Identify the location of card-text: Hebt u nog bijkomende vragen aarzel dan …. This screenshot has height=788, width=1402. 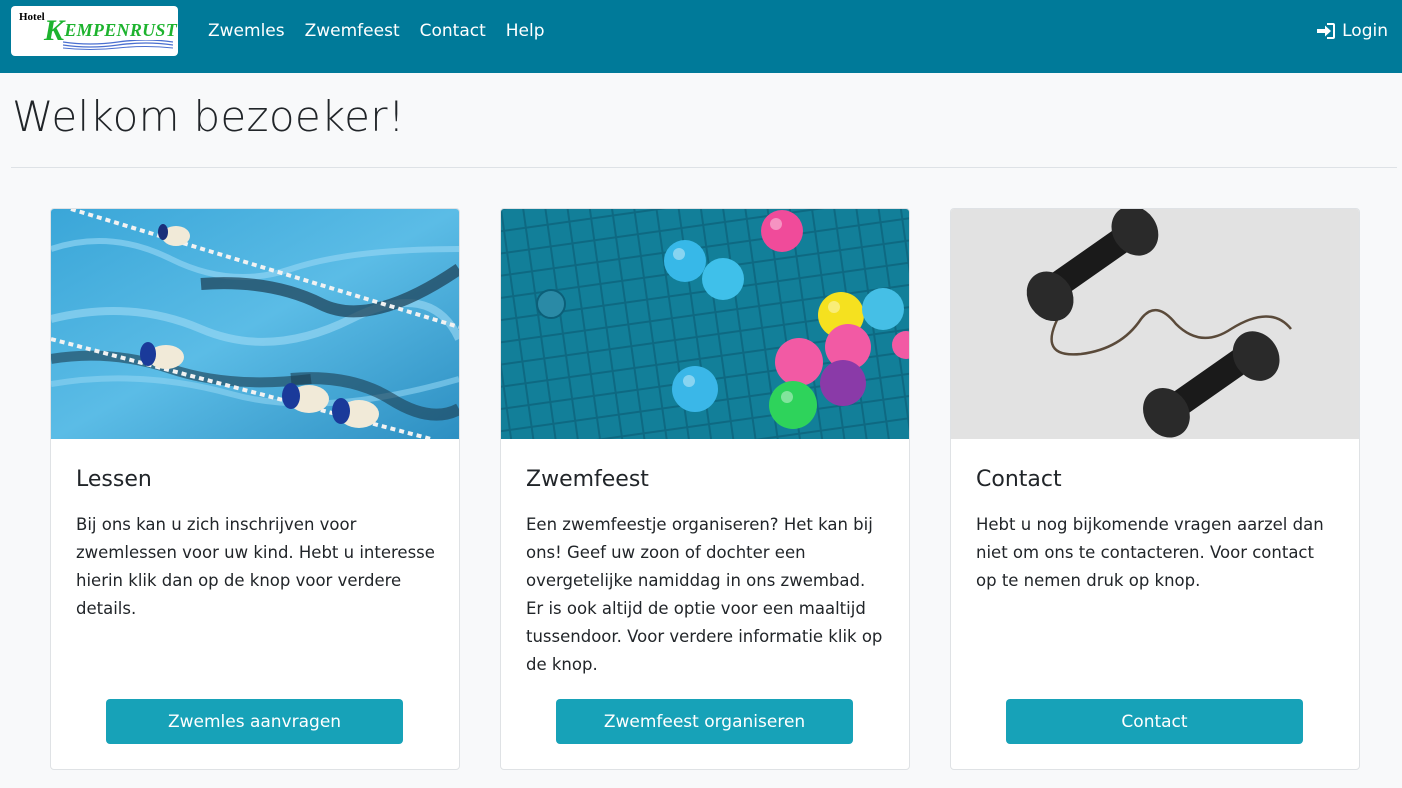
(1150, 552).